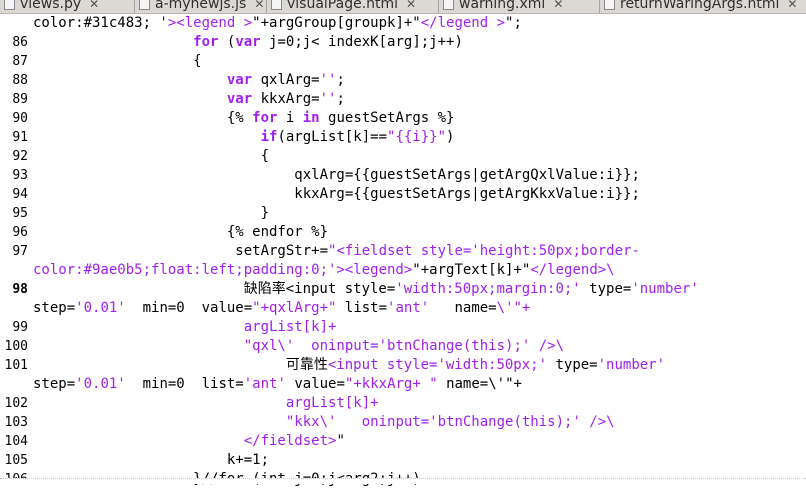  I want to click on tab-warning-xml: warning.xml ✕, so click(519, 6).